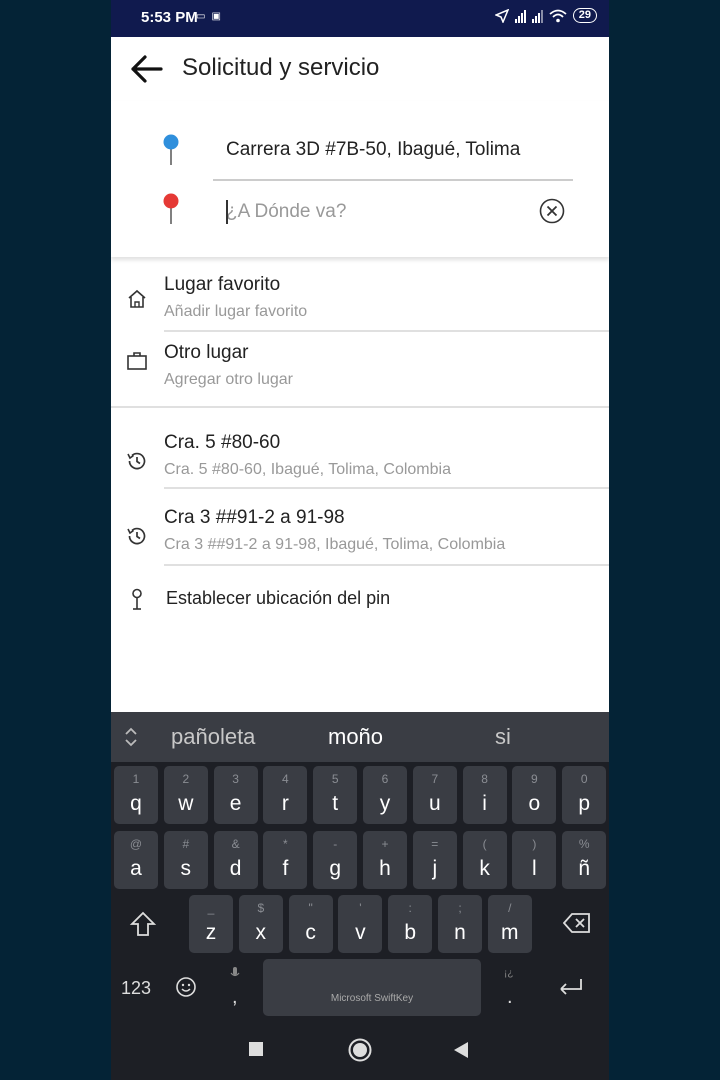 The width and height of the screenshot is (720, 1080). I want to click on page-title: Solicitud y servicio, so click(281, 67).